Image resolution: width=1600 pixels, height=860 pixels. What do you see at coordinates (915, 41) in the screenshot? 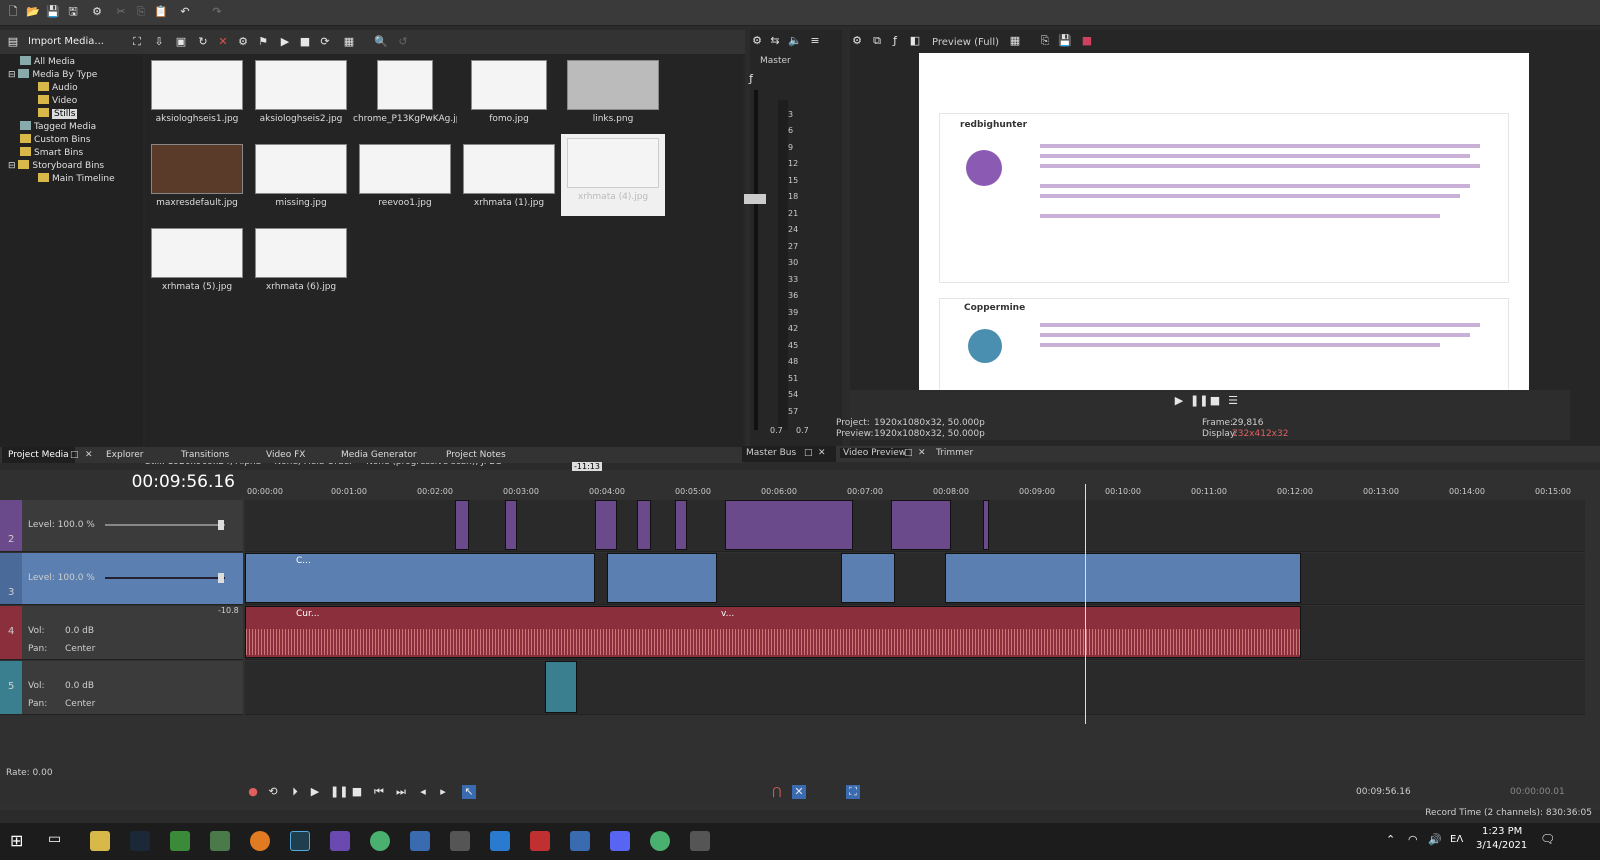
I see `split-screen-icon: ◧` at bounding box center [915, 41].